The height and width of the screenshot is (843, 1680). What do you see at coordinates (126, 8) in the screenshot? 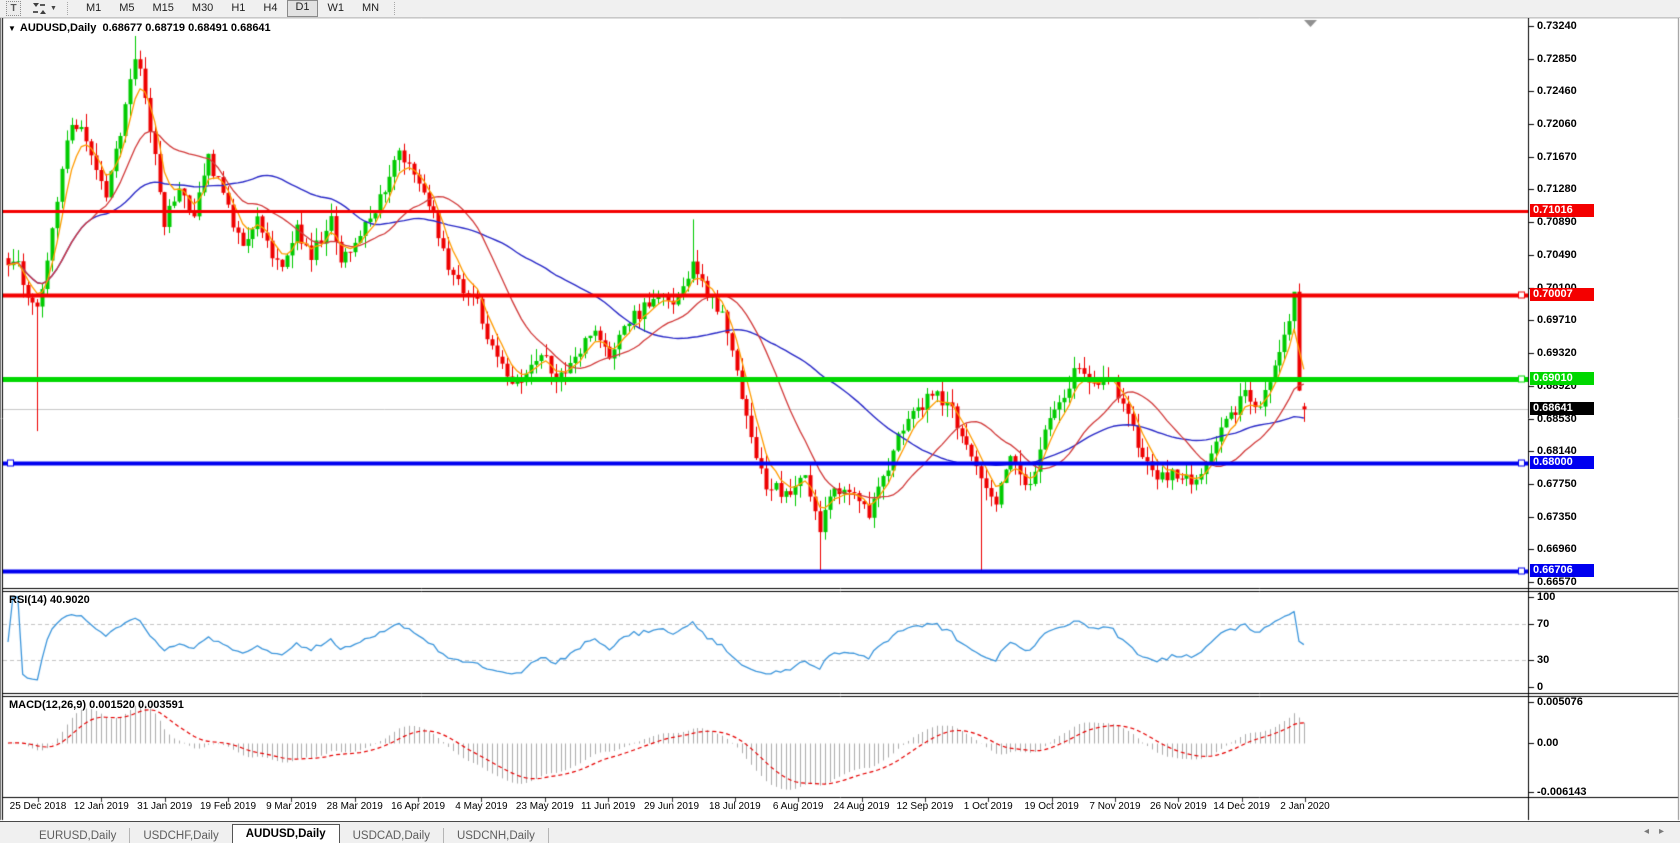
I see `timeframe-button-m5: M5` at bounding box center [126, 8].